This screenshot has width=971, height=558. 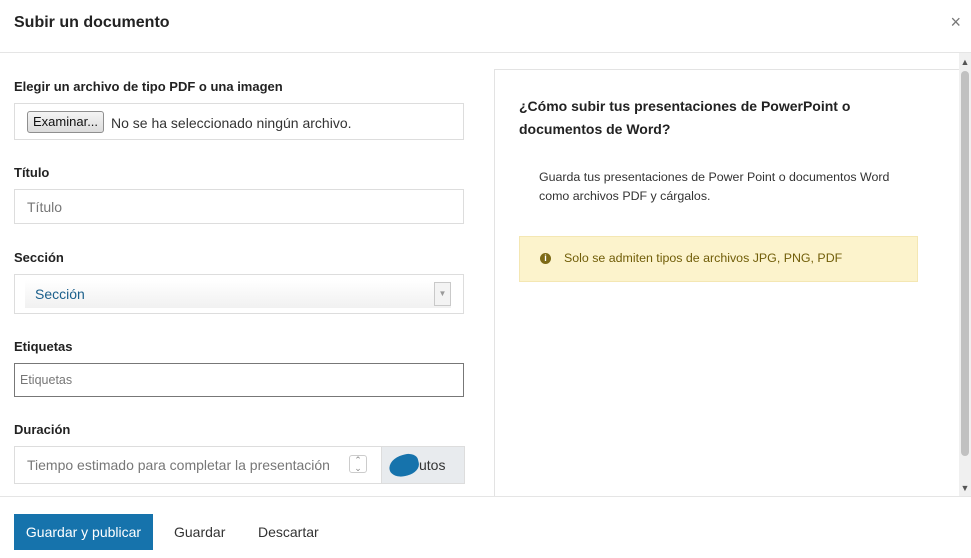 What do you see at coordinates (46, 380) in the screenshot?
I see `tags-placeholder: Etiquetas` at bounding box center [46, 380].